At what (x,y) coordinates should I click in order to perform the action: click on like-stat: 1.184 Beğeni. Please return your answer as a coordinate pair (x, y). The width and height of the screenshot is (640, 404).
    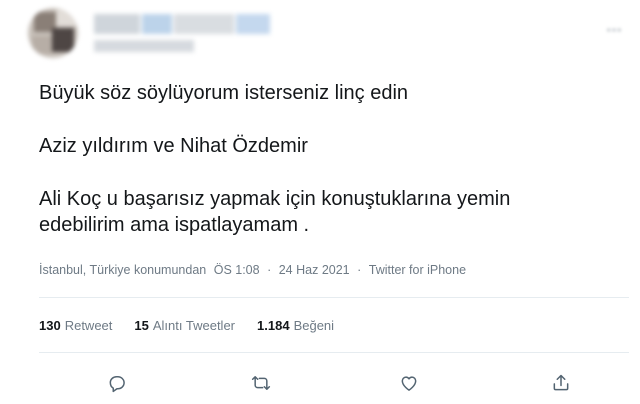
    Looking at the image, I should click on (295, 325).